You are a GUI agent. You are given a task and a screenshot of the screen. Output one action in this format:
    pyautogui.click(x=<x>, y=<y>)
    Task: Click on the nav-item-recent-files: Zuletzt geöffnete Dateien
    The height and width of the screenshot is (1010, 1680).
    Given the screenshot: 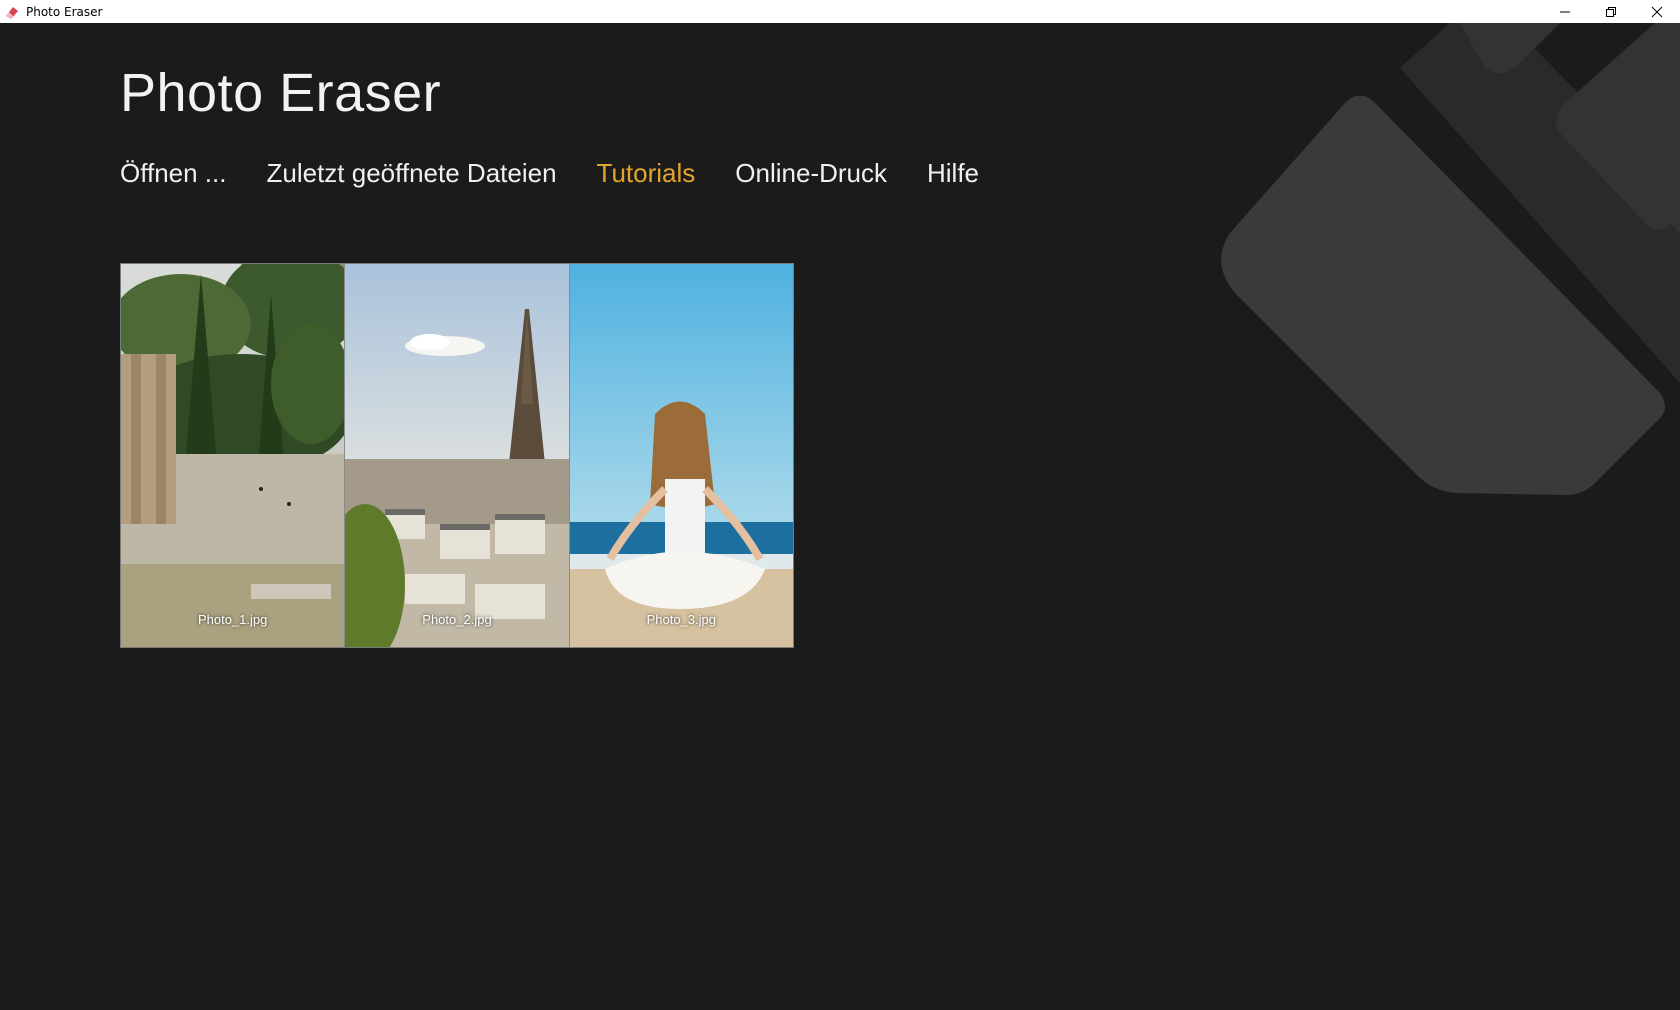 What is the action you would take?
    pyautogui.click(x=411, y=173)
    